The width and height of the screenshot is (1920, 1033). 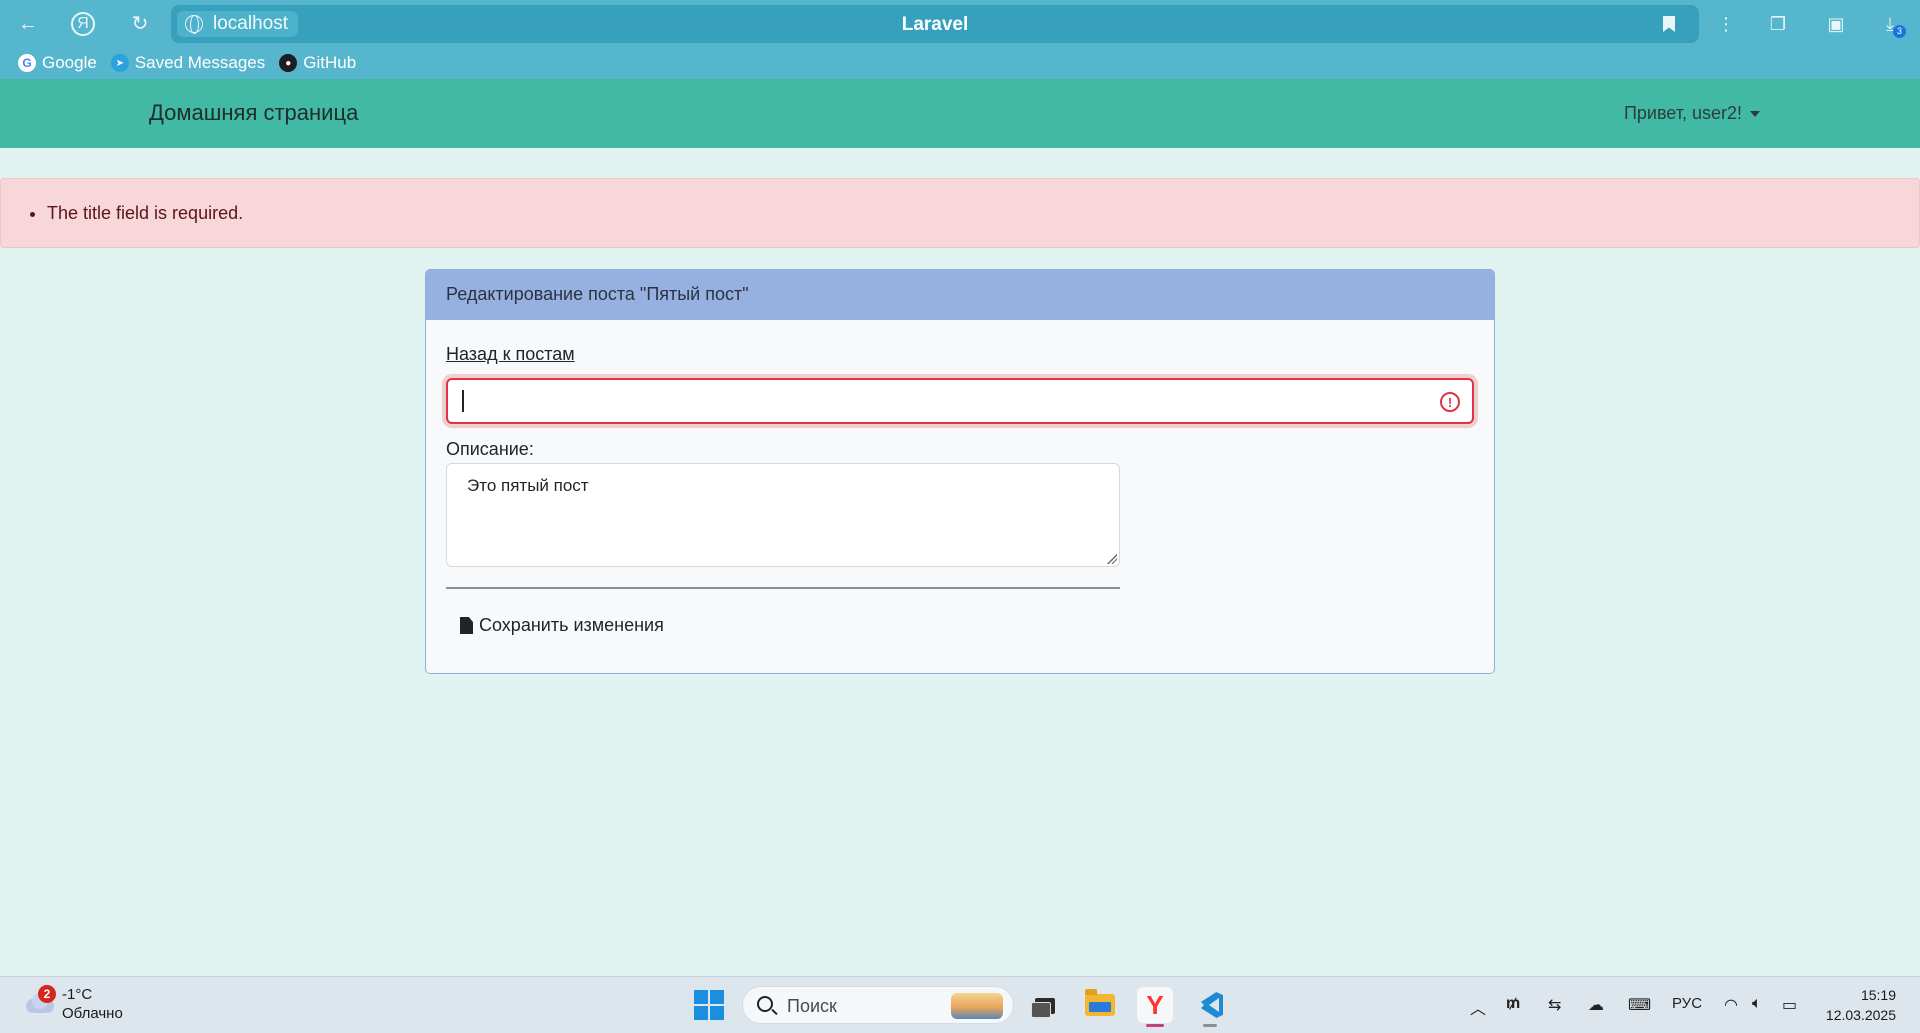 I want to click on search-placeholder: Поиск, so click(x=812, y=1006).